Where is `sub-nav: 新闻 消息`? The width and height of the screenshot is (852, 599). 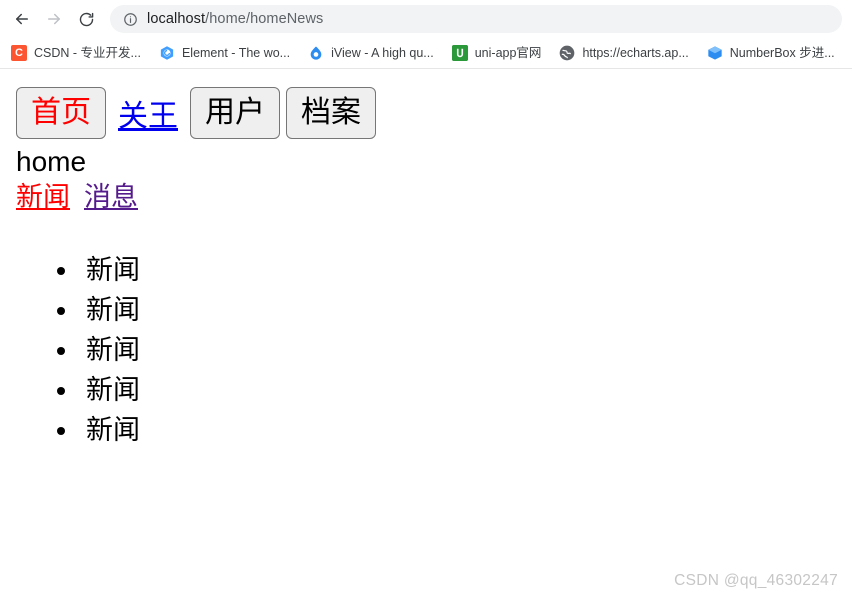
sub-nav: 新闻 消息 is located at coordinates (434, 197).